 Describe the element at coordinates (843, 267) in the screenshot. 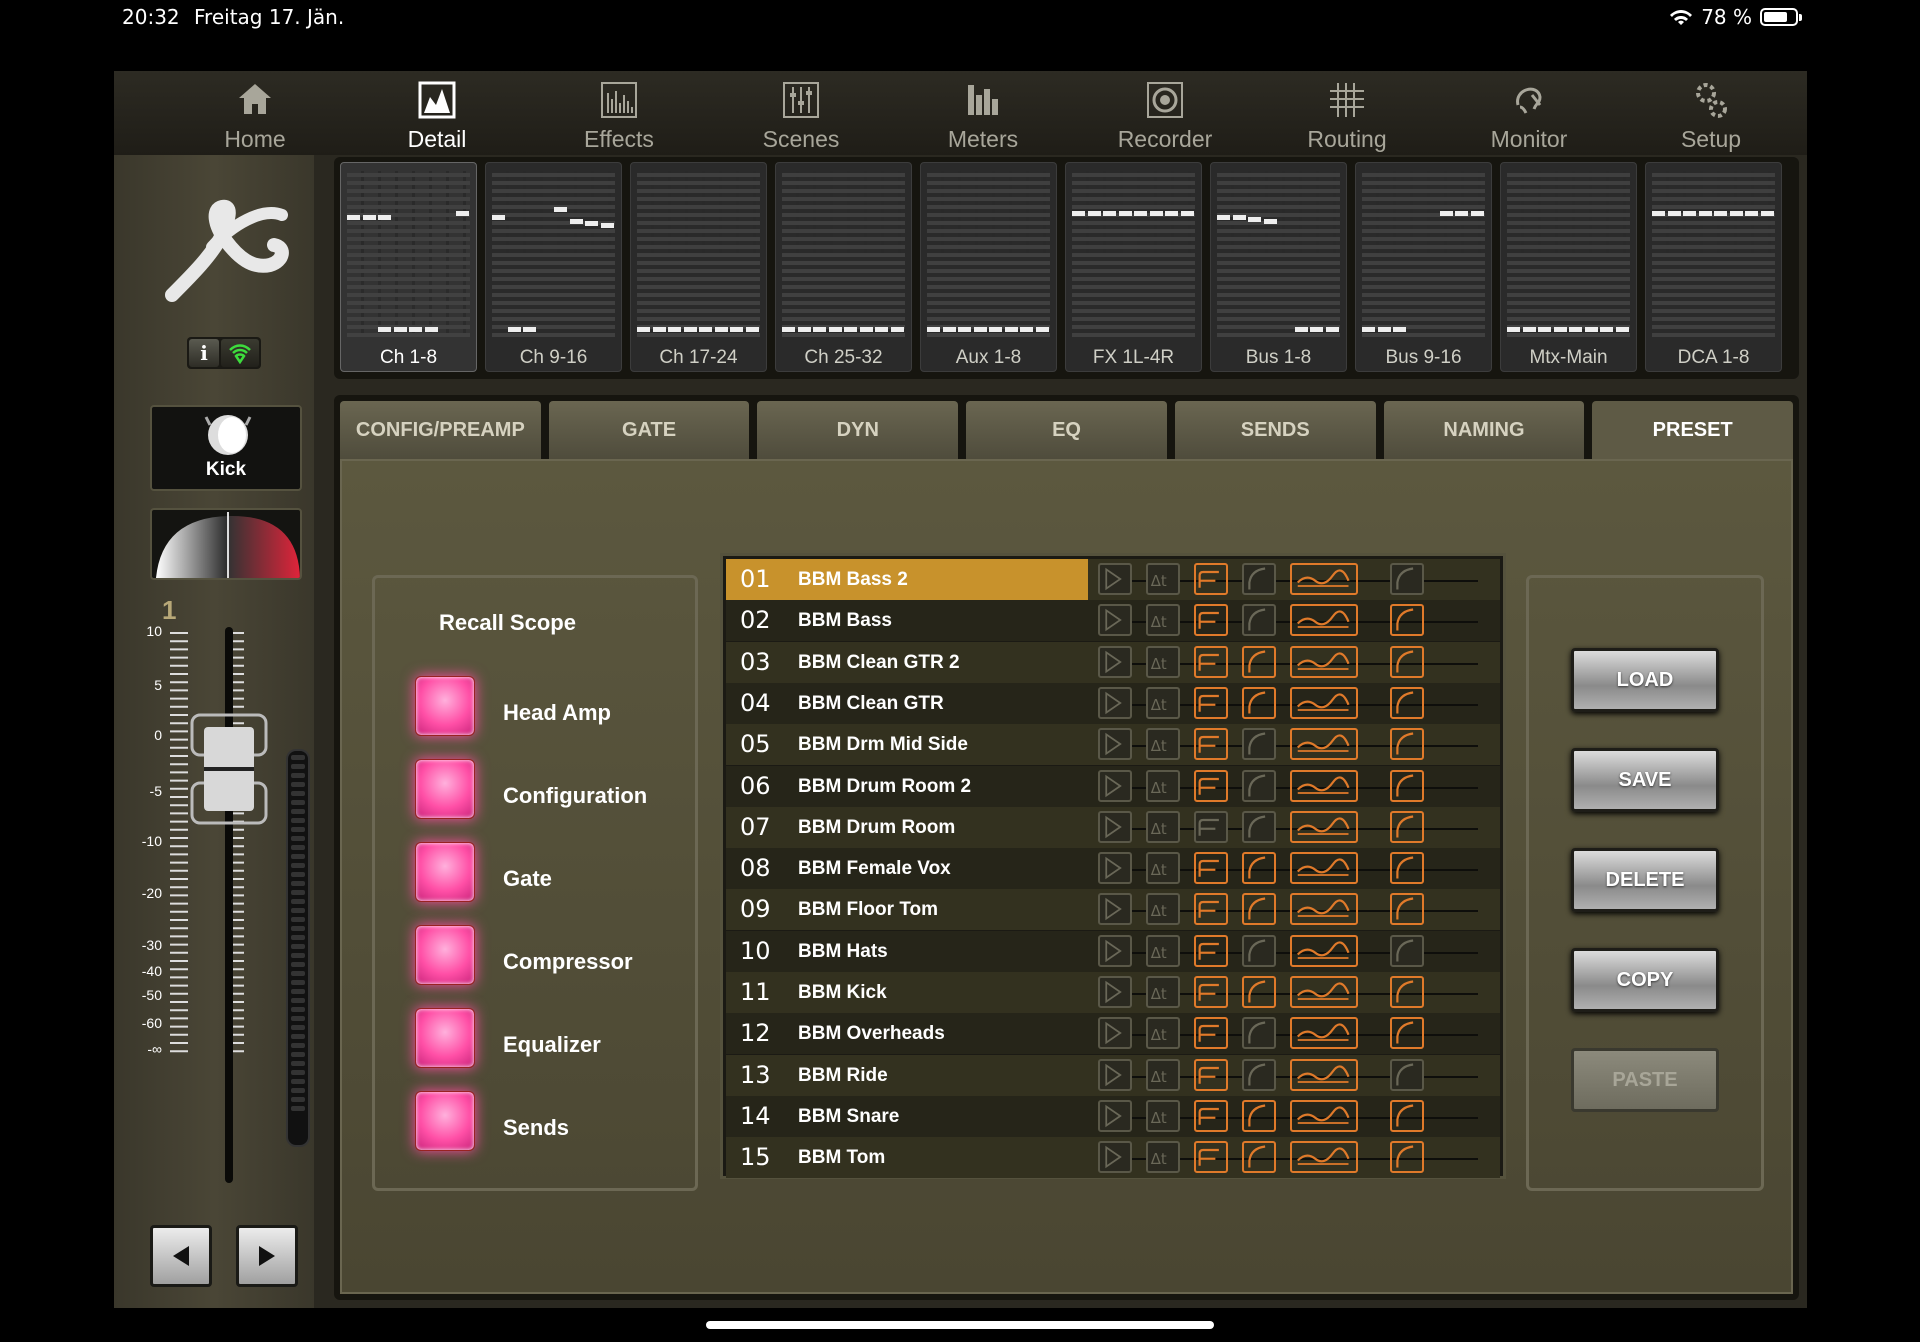

I see `meter-group-ch-25-32: Ch 25-32` at that location.